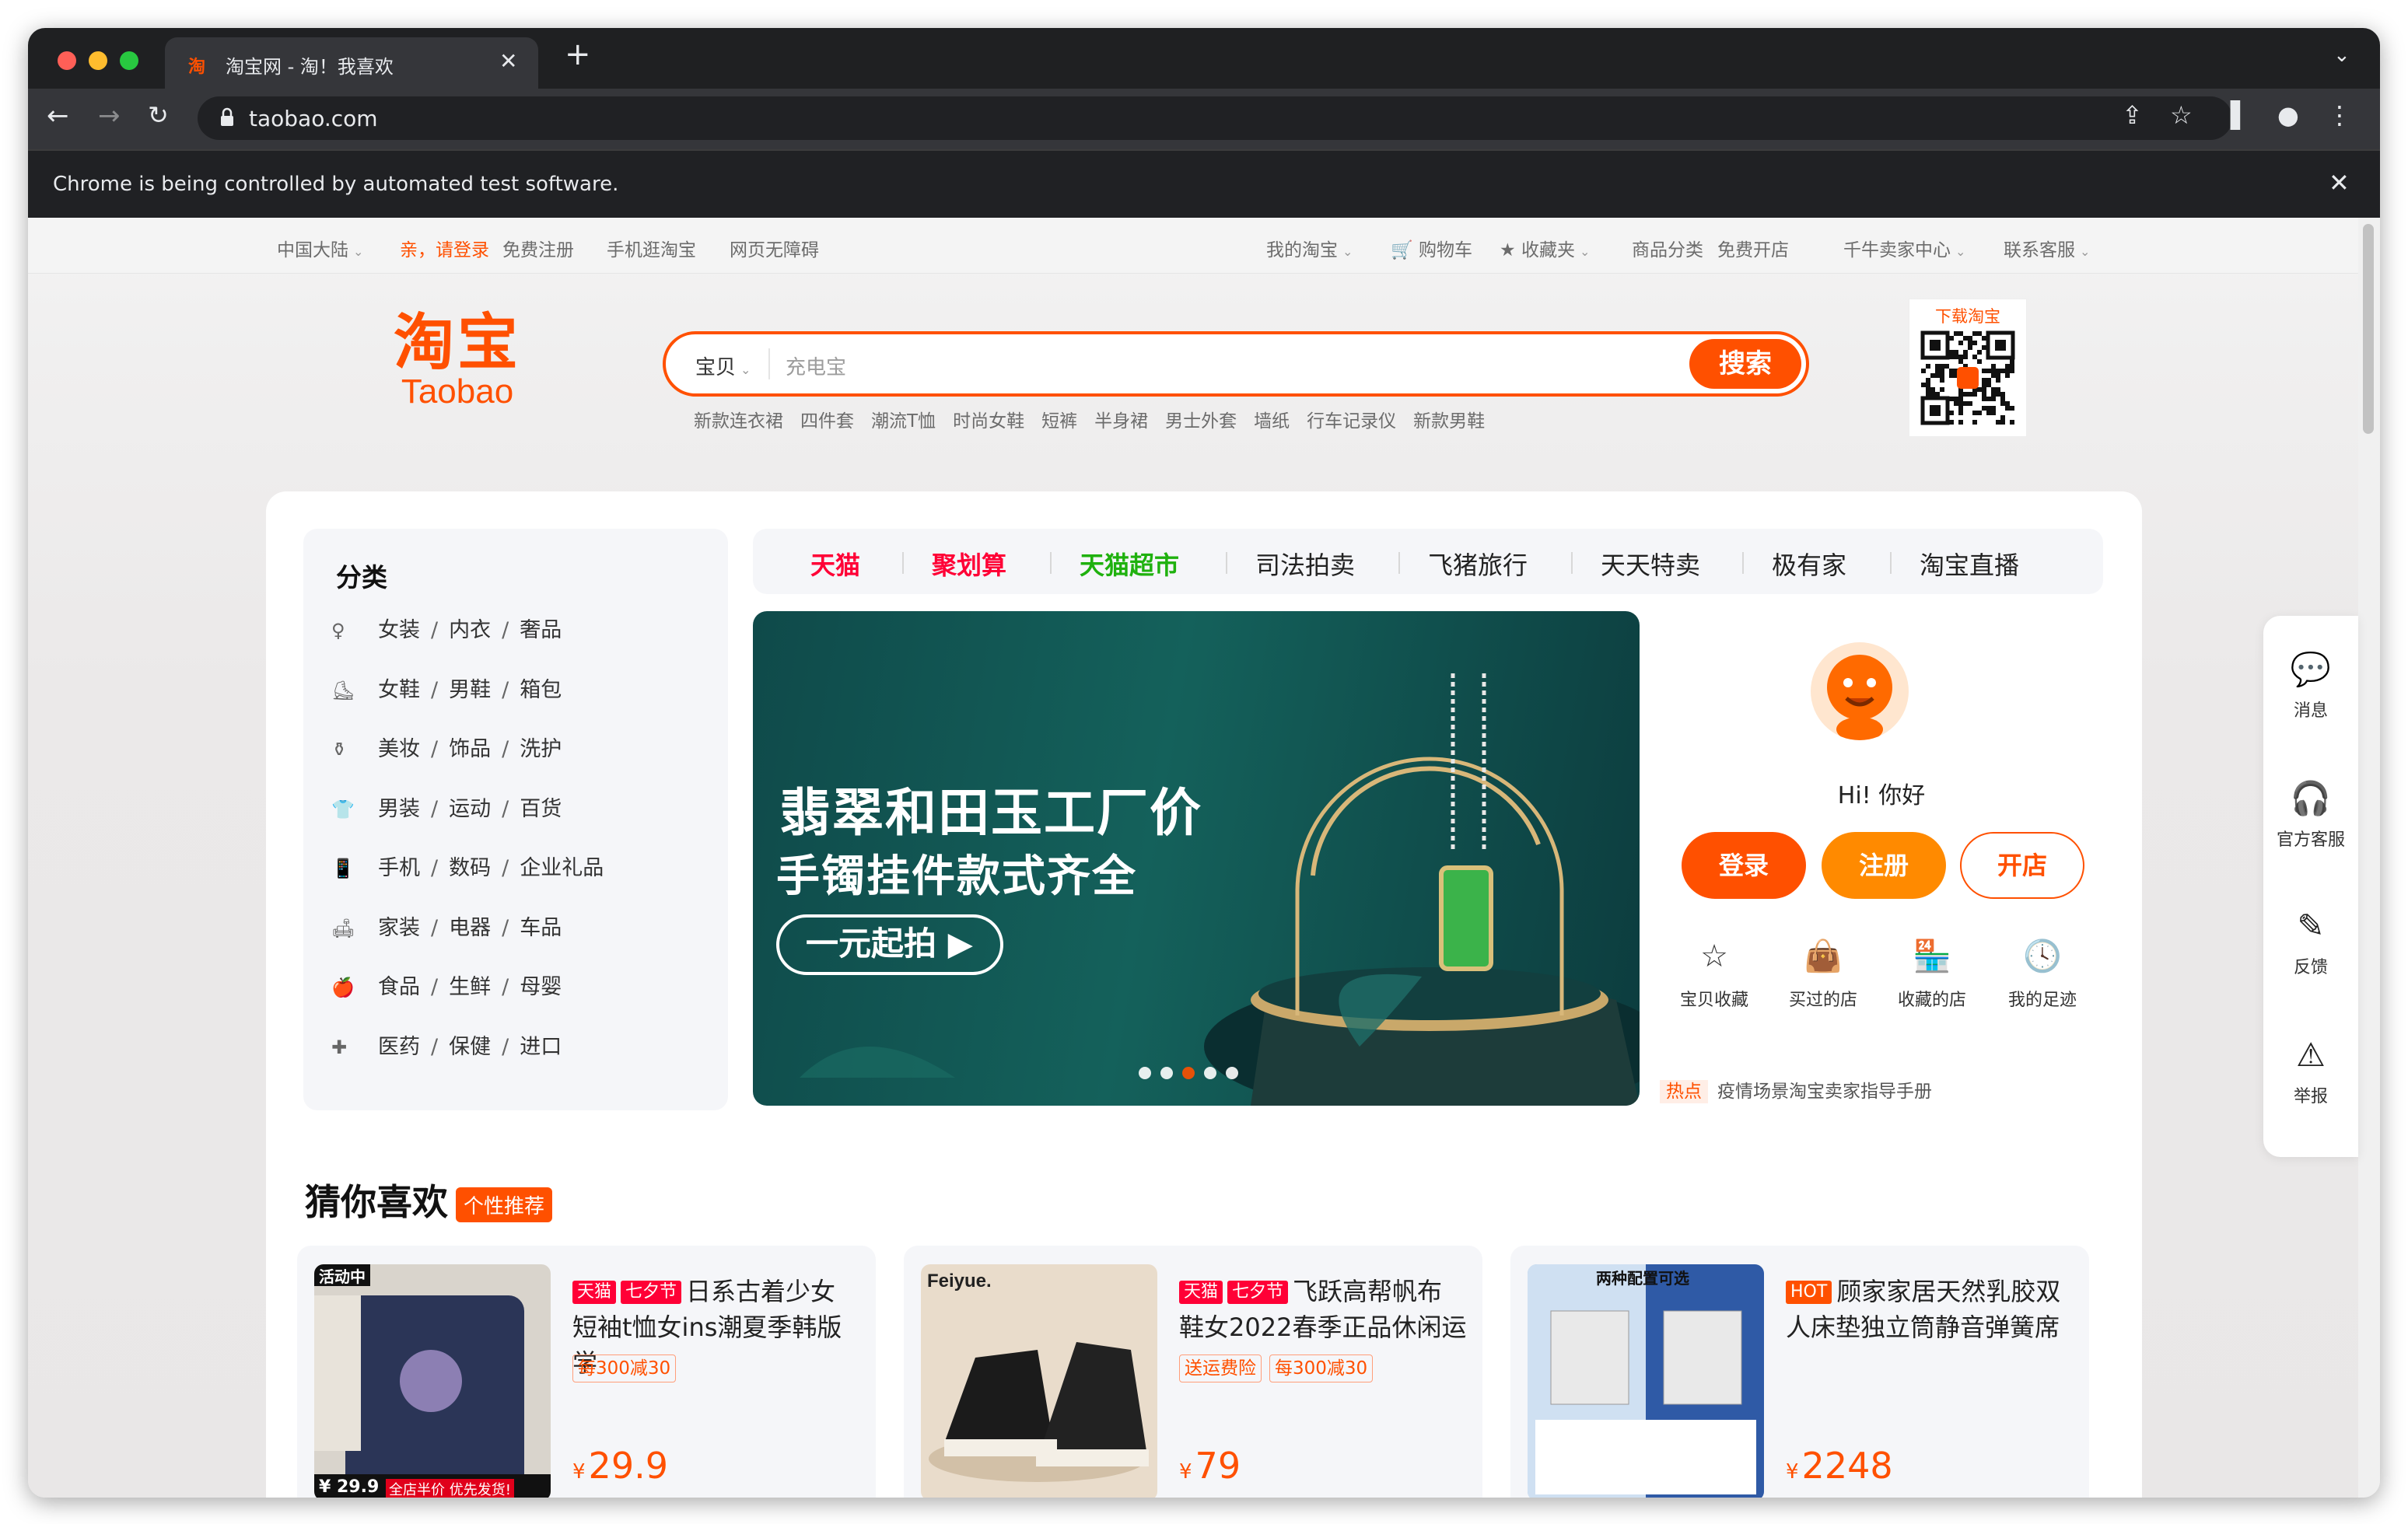 The width and height of the screenshot is (2408, 1524). I want to click on news-item: 热点 疫情场景淘宝卖家指导手册, so click(1796, 1089).